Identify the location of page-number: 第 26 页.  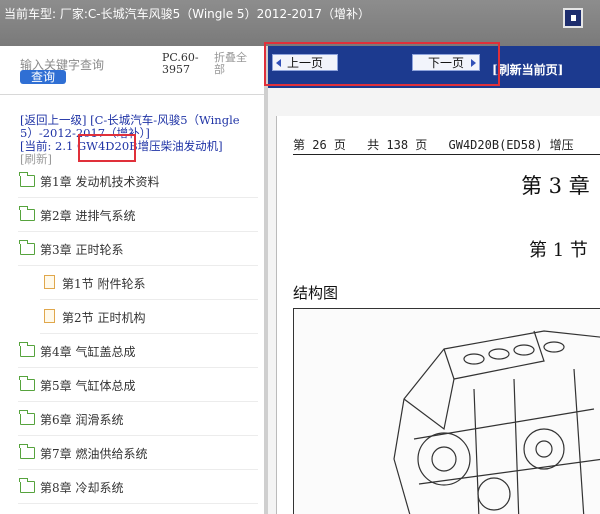
(319, 145).